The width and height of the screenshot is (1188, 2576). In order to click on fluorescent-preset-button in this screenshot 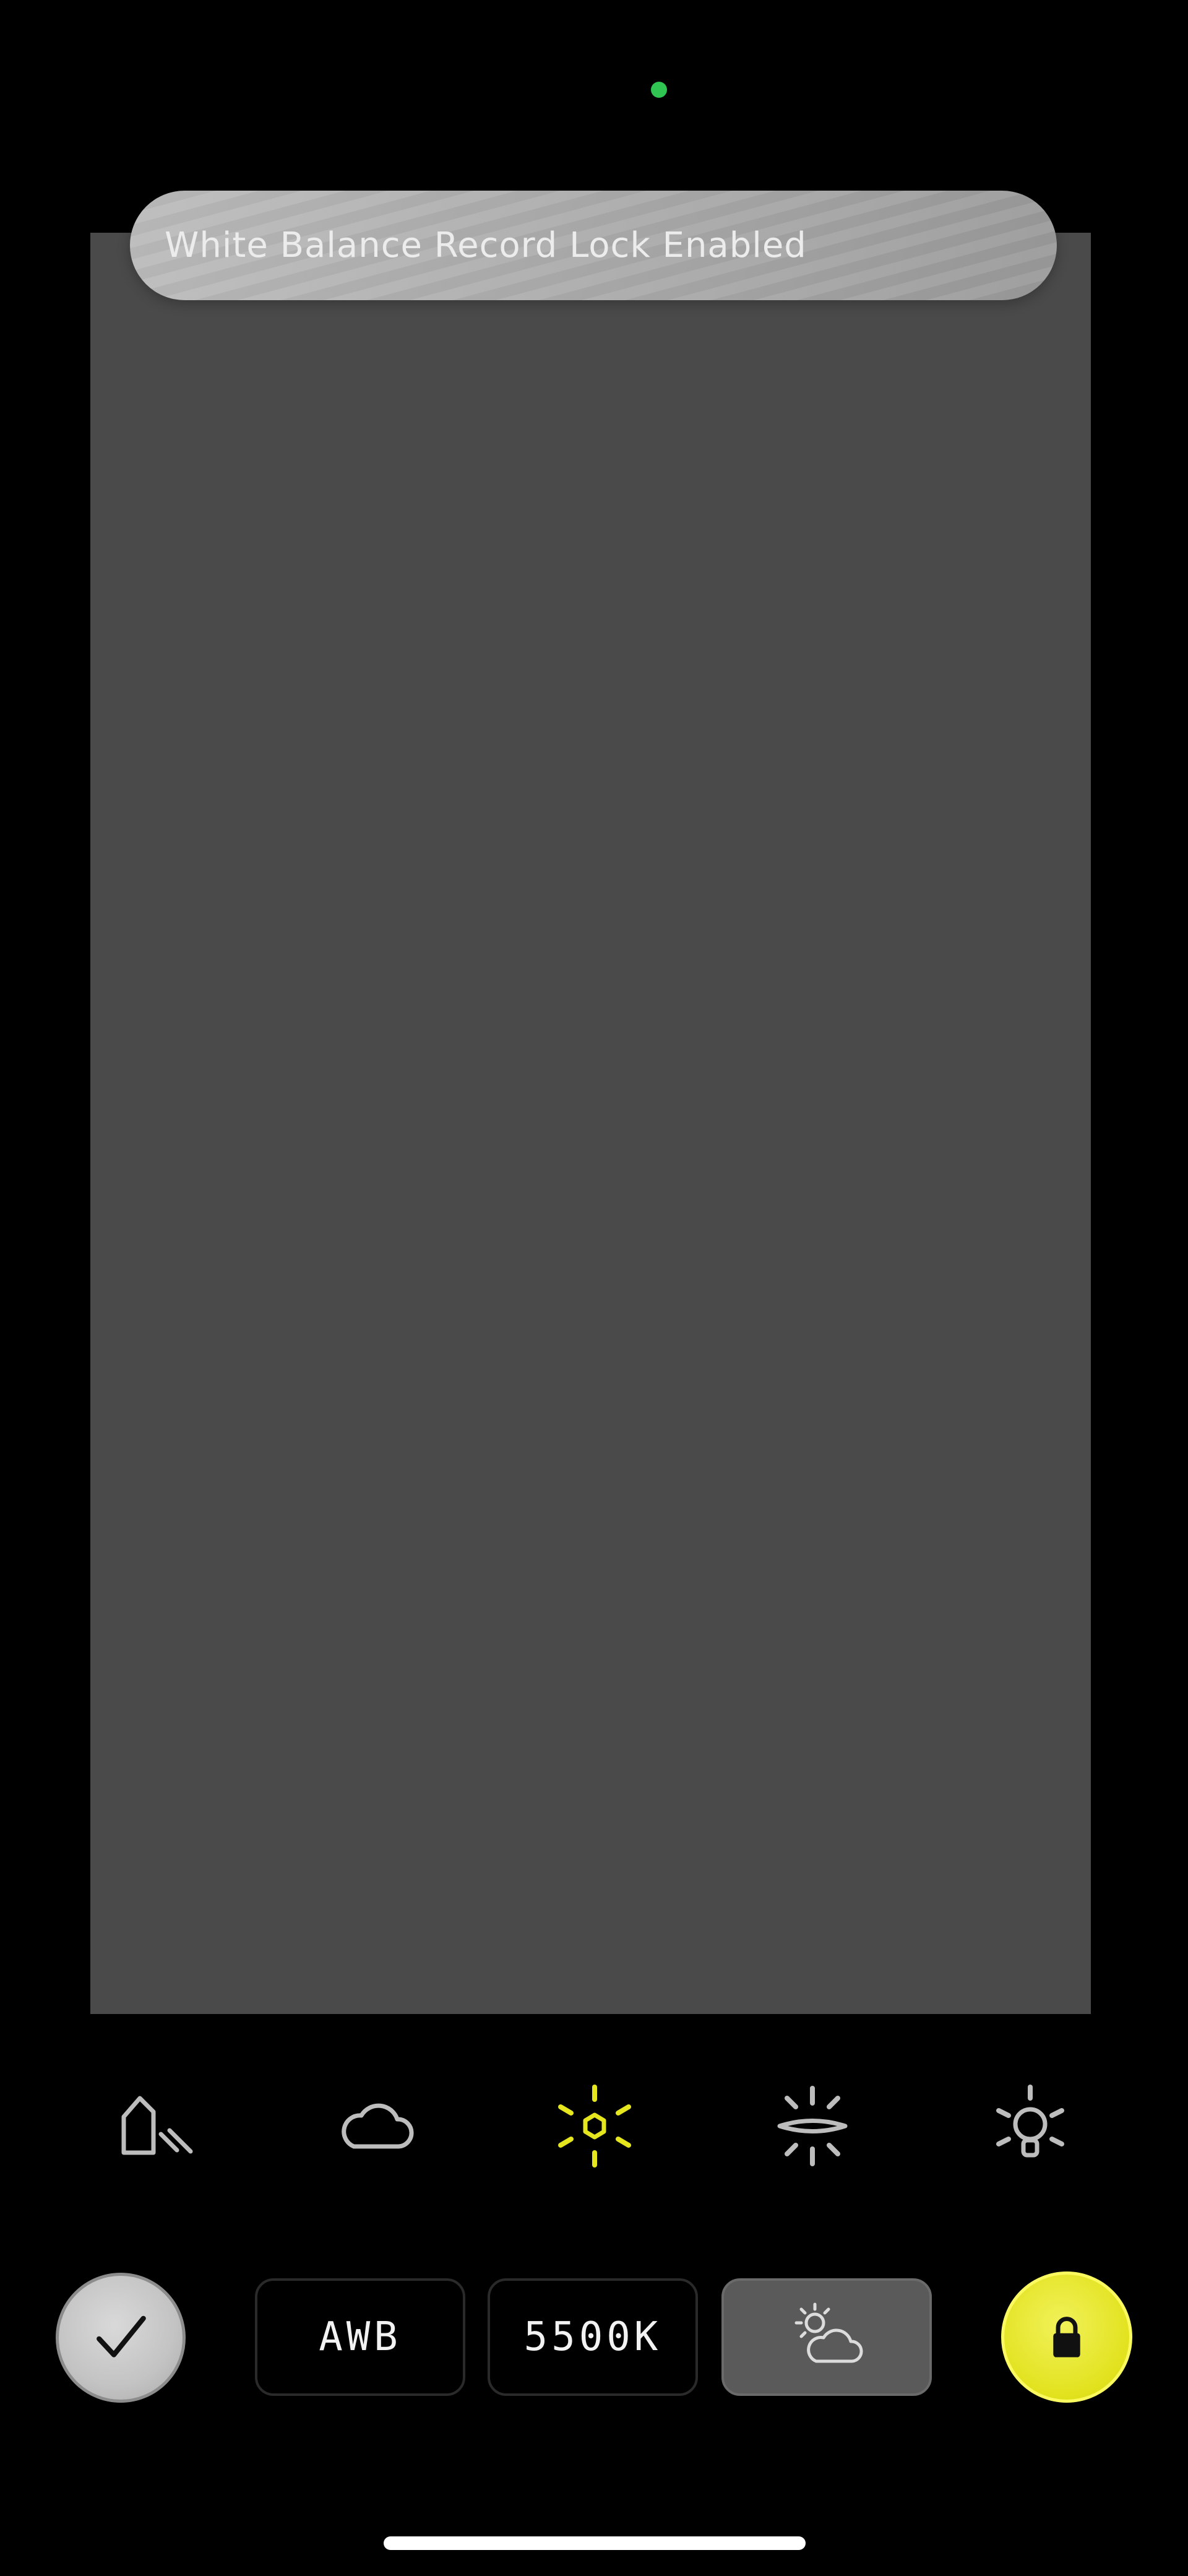, I will do `click(812, 2126)`.